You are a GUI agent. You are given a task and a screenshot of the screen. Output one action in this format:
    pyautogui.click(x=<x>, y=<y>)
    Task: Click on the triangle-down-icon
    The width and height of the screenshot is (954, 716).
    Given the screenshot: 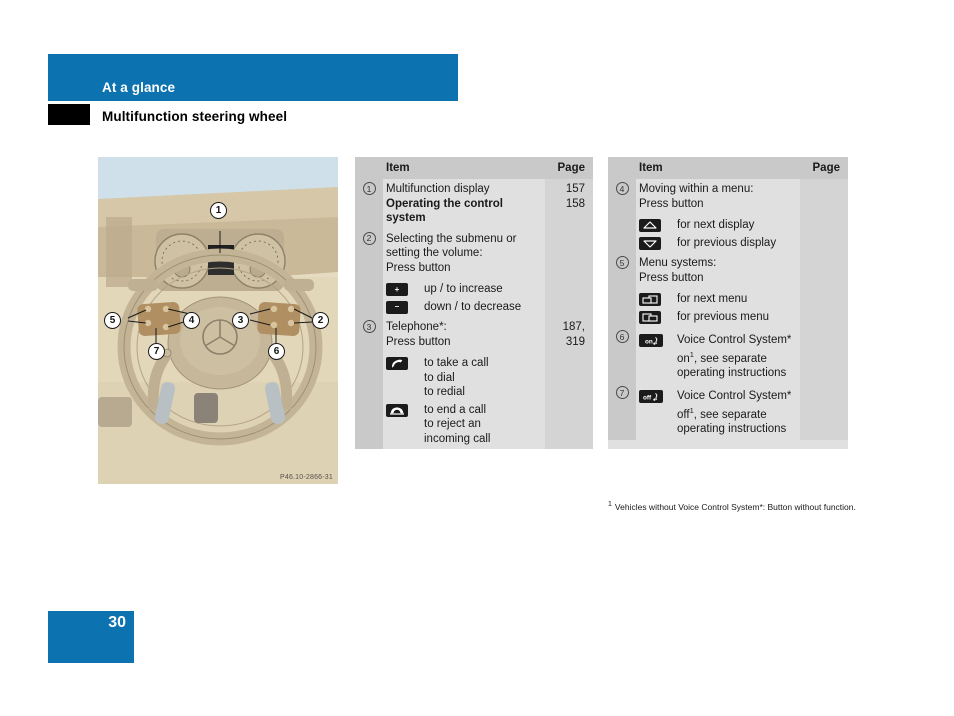 What is the action you would take?
    pyautogui.click(x=650, y=243)
    